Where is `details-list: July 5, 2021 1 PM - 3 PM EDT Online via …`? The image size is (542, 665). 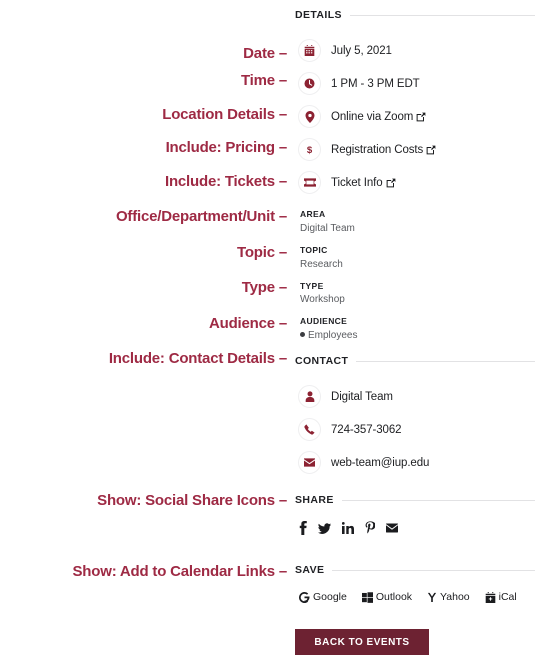 details-list: July 5, 2021 1 PM - 3 PM EDT Online via … is located at coordinates (367, 116).